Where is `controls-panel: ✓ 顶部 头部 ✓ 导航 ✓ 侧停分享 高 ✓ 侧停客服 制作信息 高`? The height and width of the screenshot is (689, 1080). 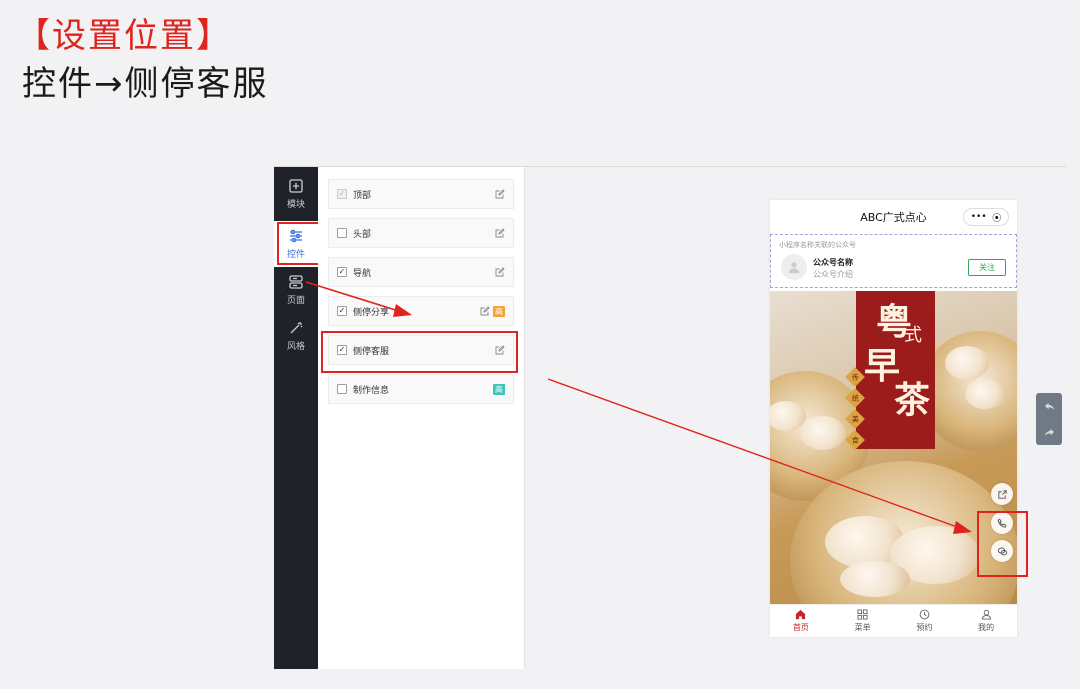
controls-panel: ✓ 顶部 头部 ✓ 导航 ✓ 侧停分享 高 ✓ 侧停客服 制作信息 高 is located at coordinates (421, 418).